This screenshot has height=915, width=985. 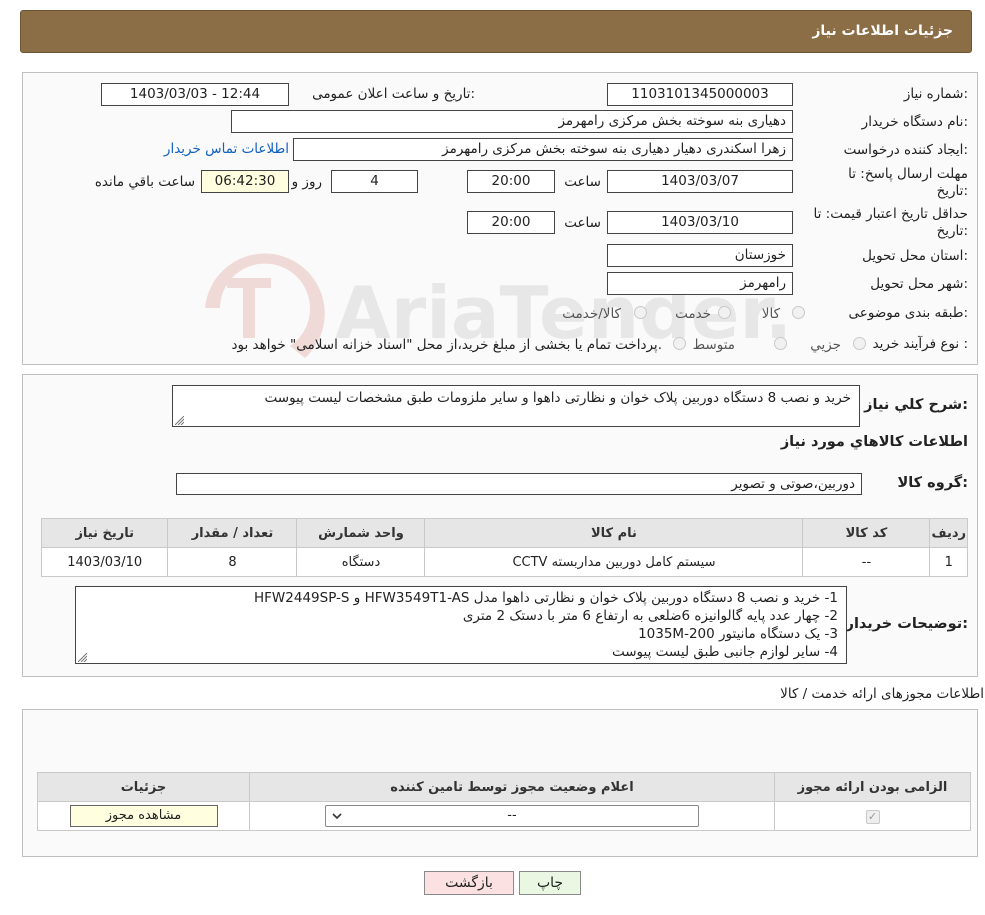 What do you see at coordinates (919, 284) in the screenshot?
I see `city-label: شهر محل تحویل:` at bounding box center [919, 284].